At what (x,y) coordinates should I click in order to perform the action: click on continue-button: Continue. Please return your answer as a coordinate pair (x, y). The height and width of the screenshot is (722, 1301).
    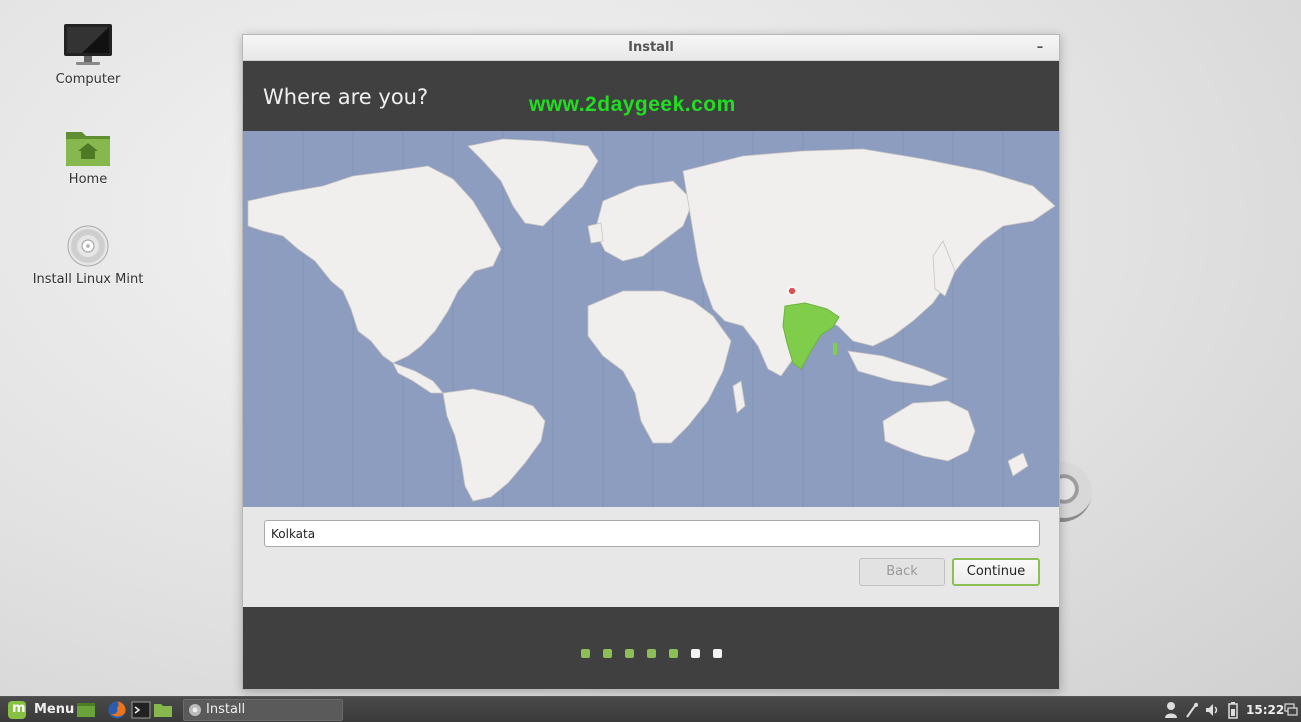
    Looking at the image, I should click on (996, 572).